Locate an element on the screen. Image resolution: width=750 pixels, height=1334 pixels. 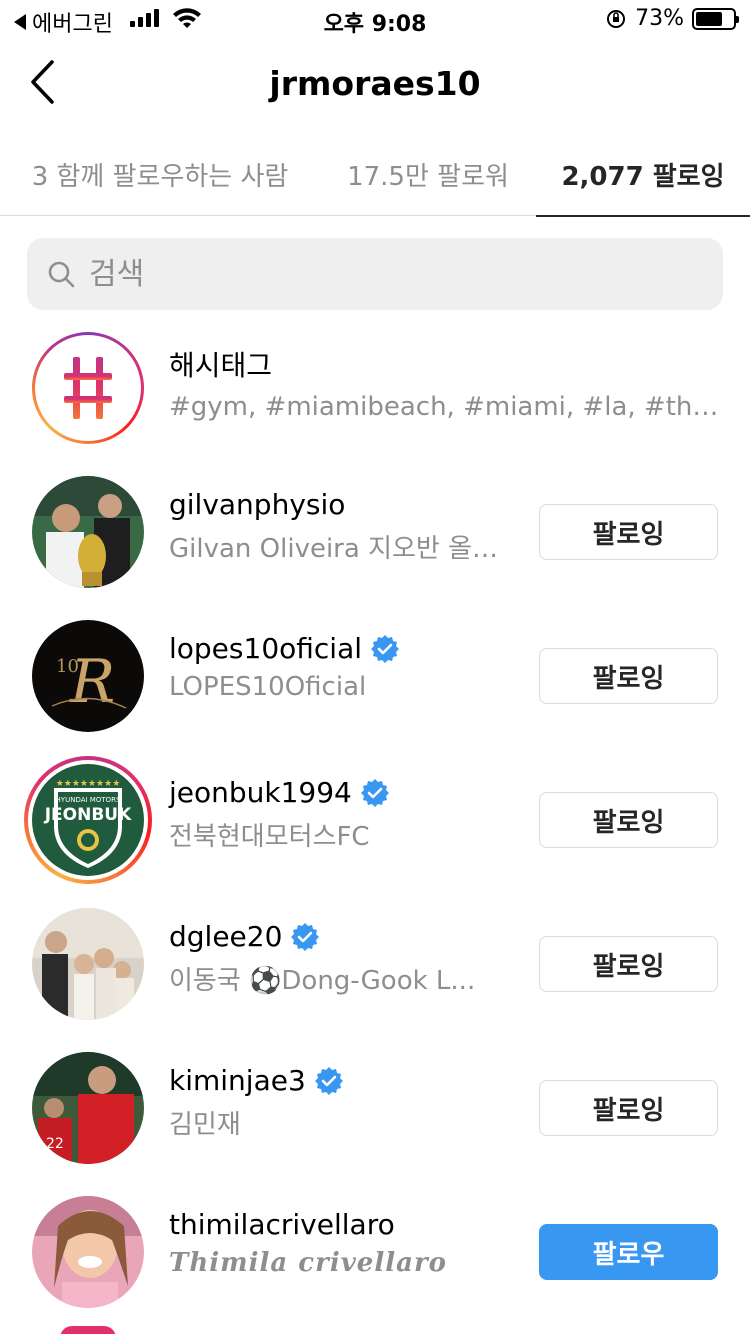
avatar-story-ring: ★★★★★★★★ HYUNDAI MOTORS JEONBUK is located at coordinates (88, 820).